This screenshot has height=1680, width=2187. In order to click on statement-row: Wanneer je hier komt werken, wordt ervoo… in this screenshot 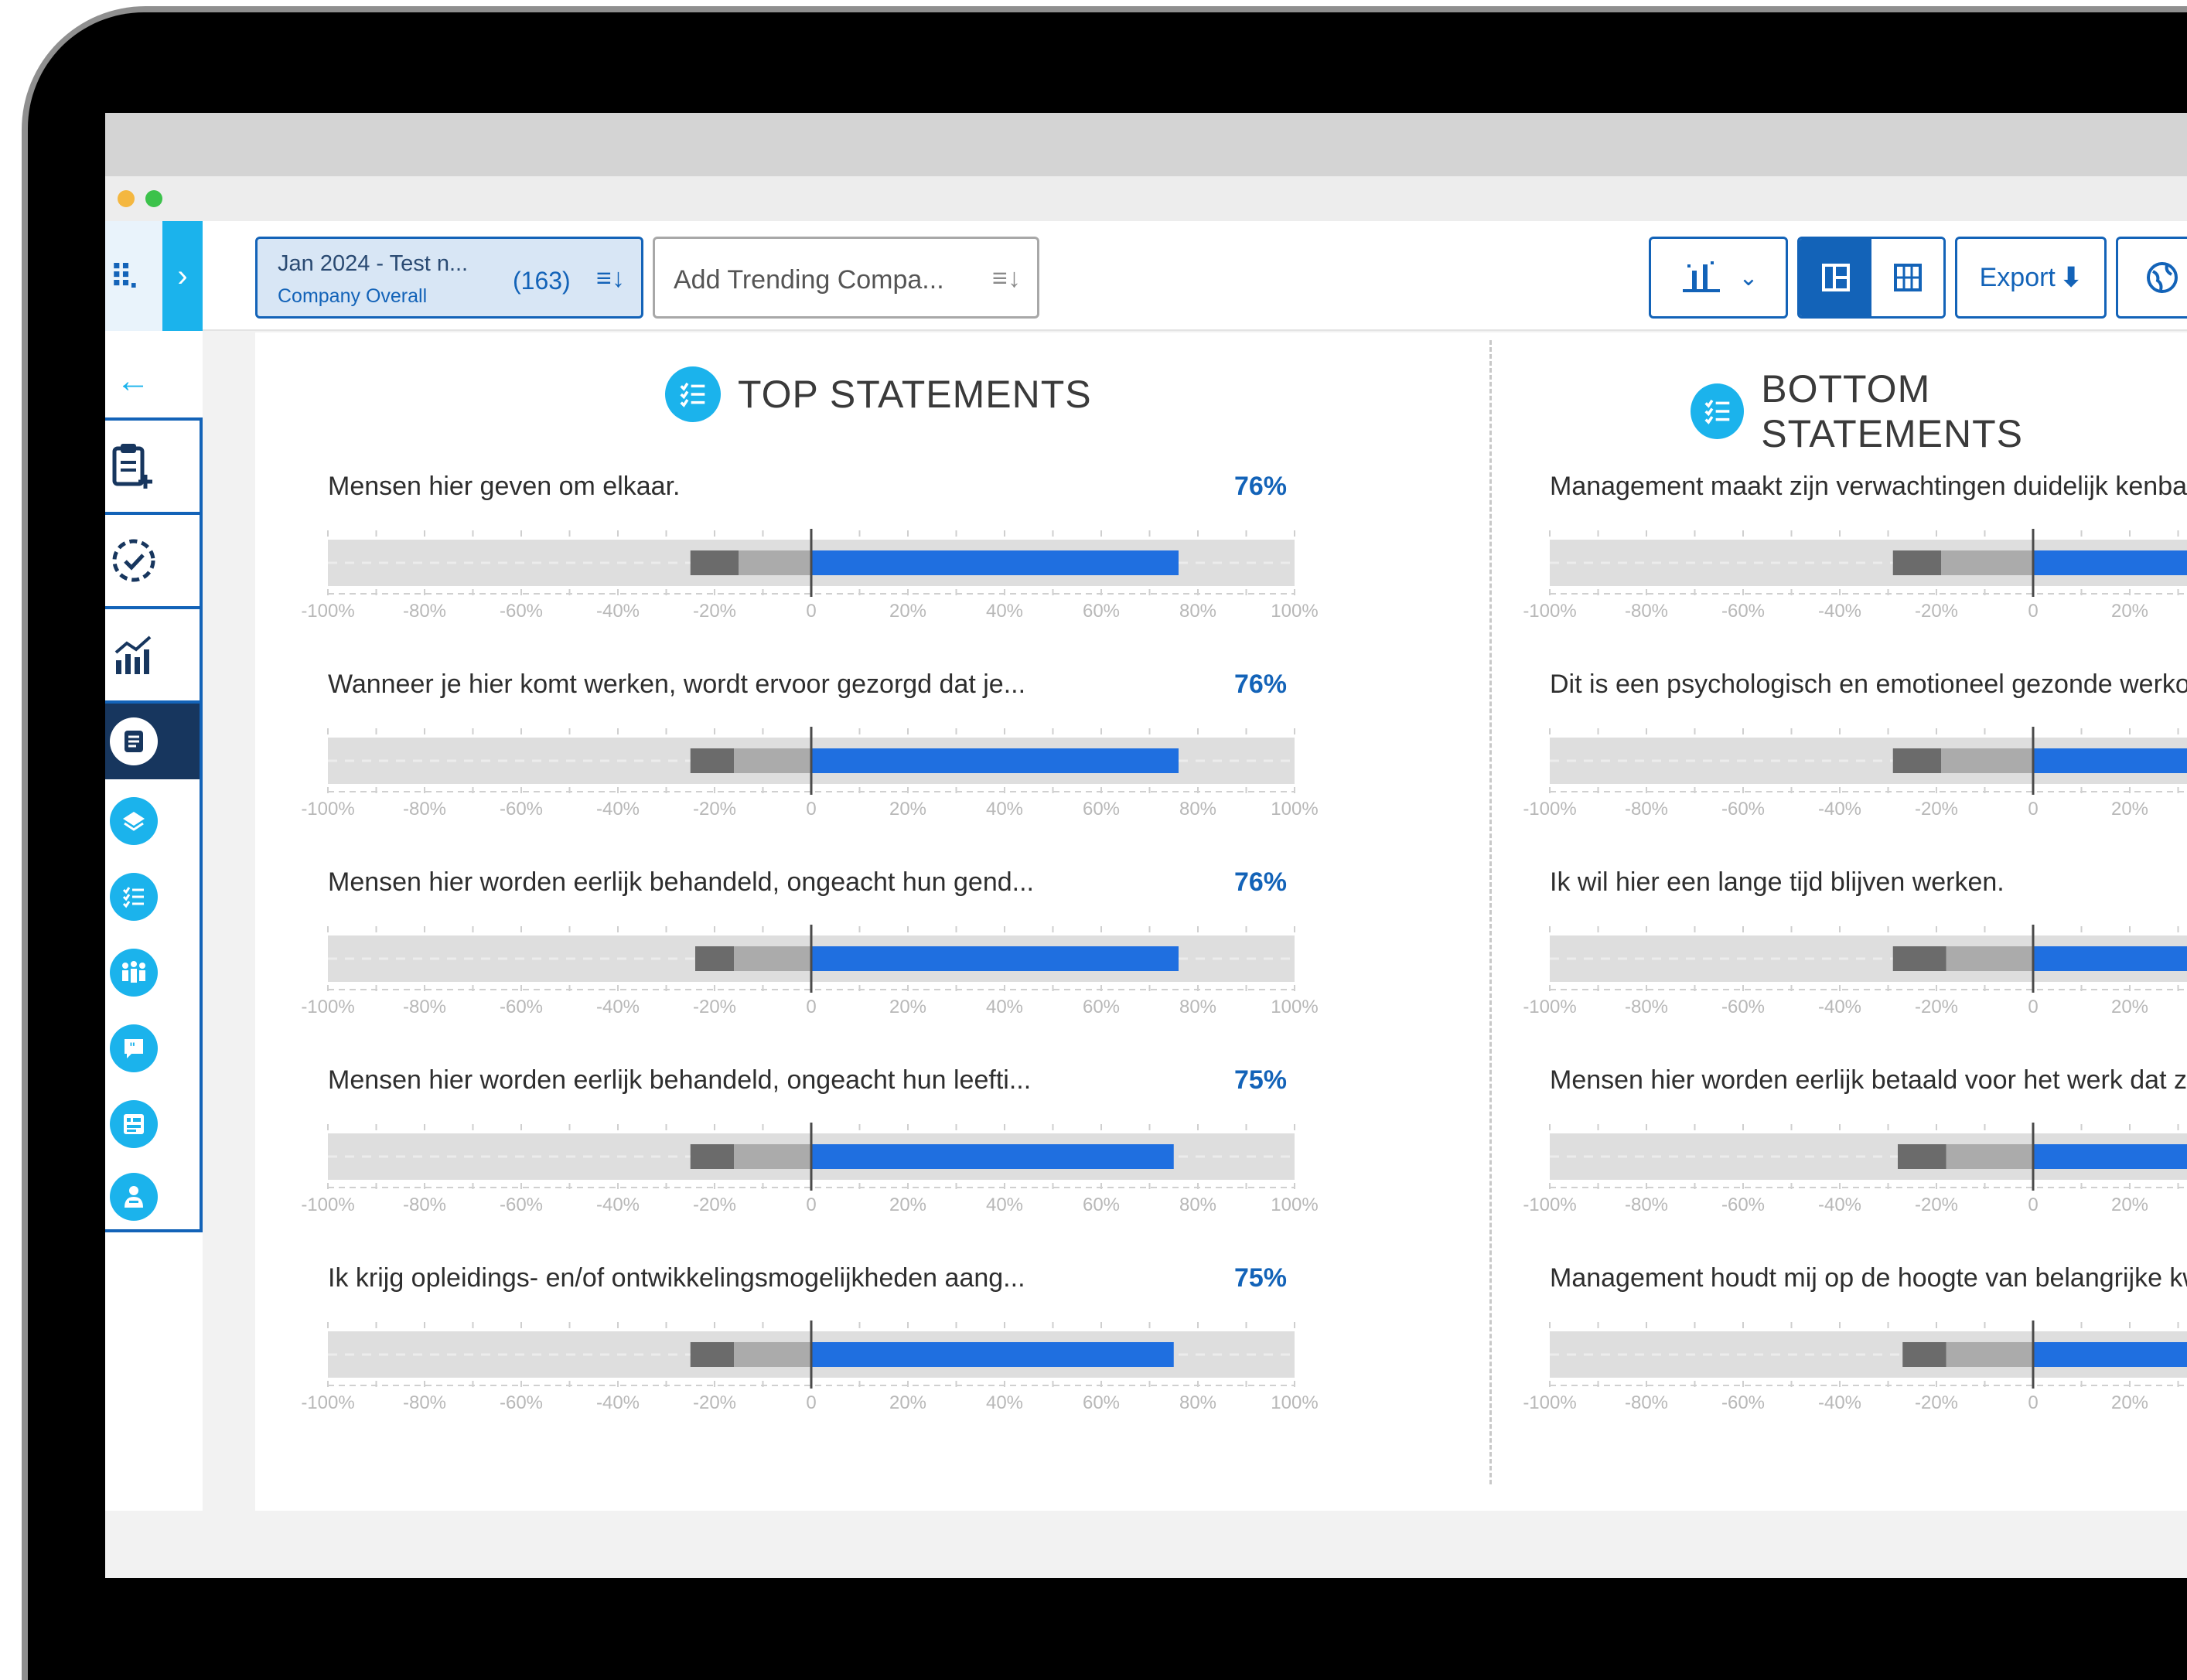, I will do `click(817, 768)`.